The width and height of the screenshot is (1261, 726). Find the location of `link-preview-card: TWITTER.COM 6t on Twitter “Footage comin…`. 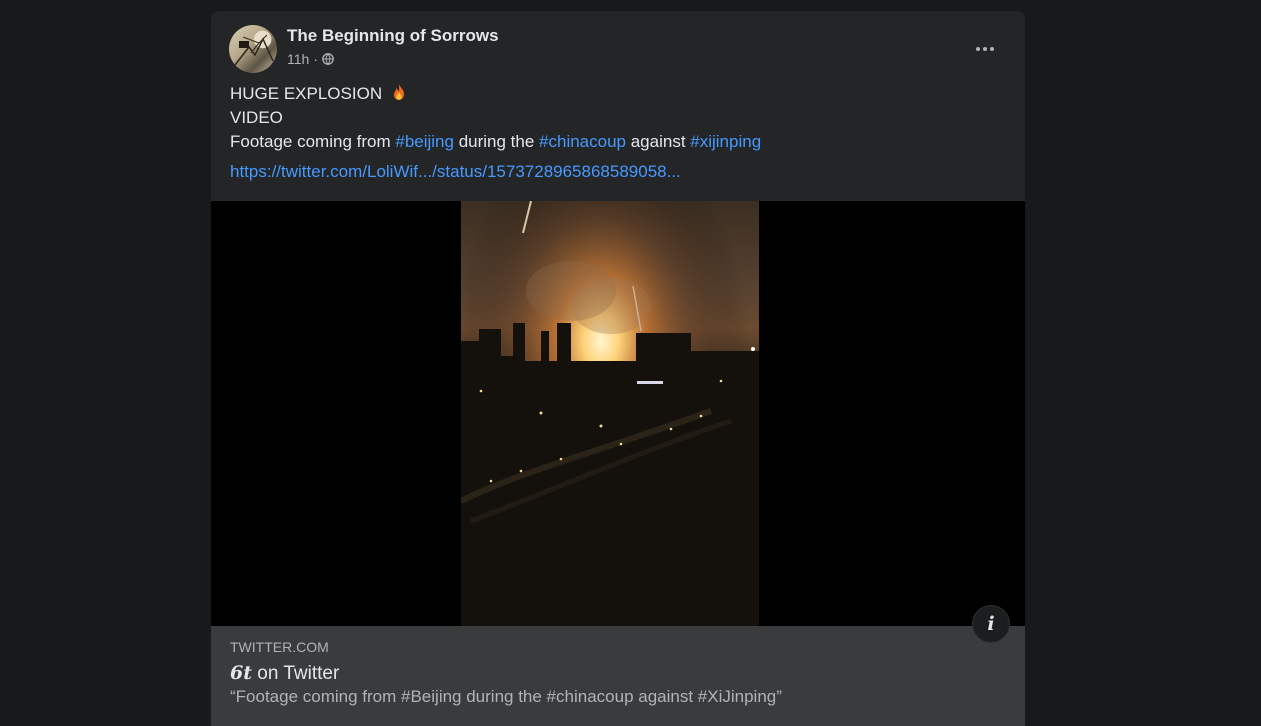

link-preview-card: TWITTER.COM 6t on Twitter “Footage comin… is located at coordinates (618, 676).